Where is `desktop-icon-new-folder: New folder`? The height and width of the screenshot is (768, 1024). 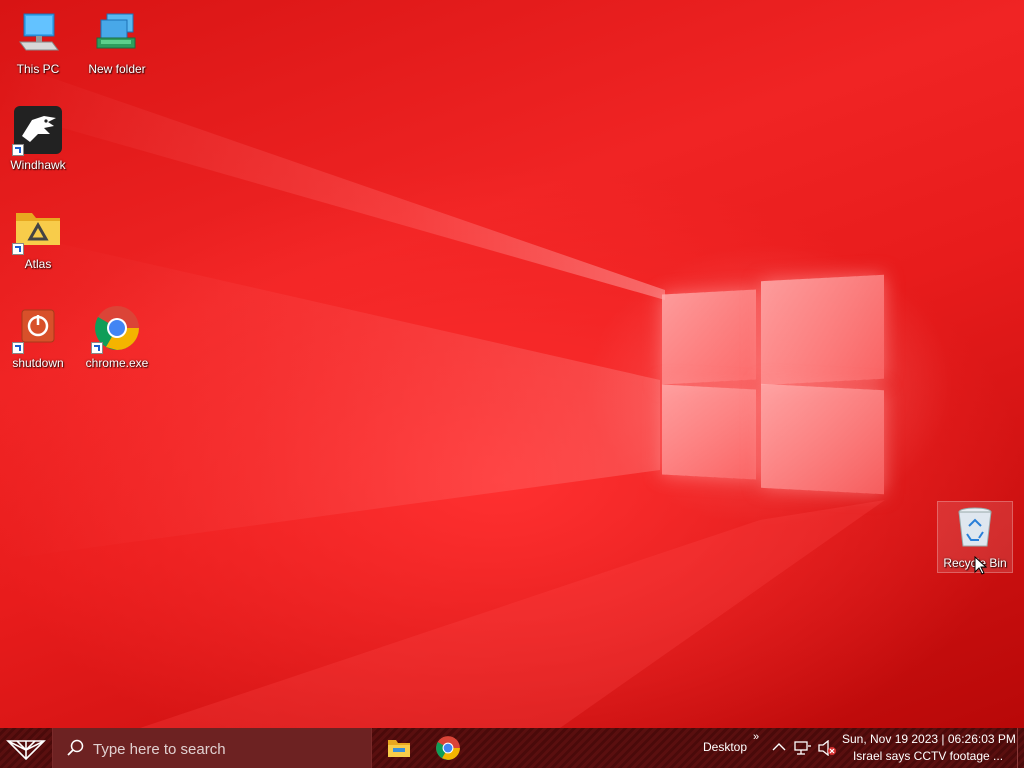
desktop-icon-new-folder: New folder is located at coordinates (117, 43).